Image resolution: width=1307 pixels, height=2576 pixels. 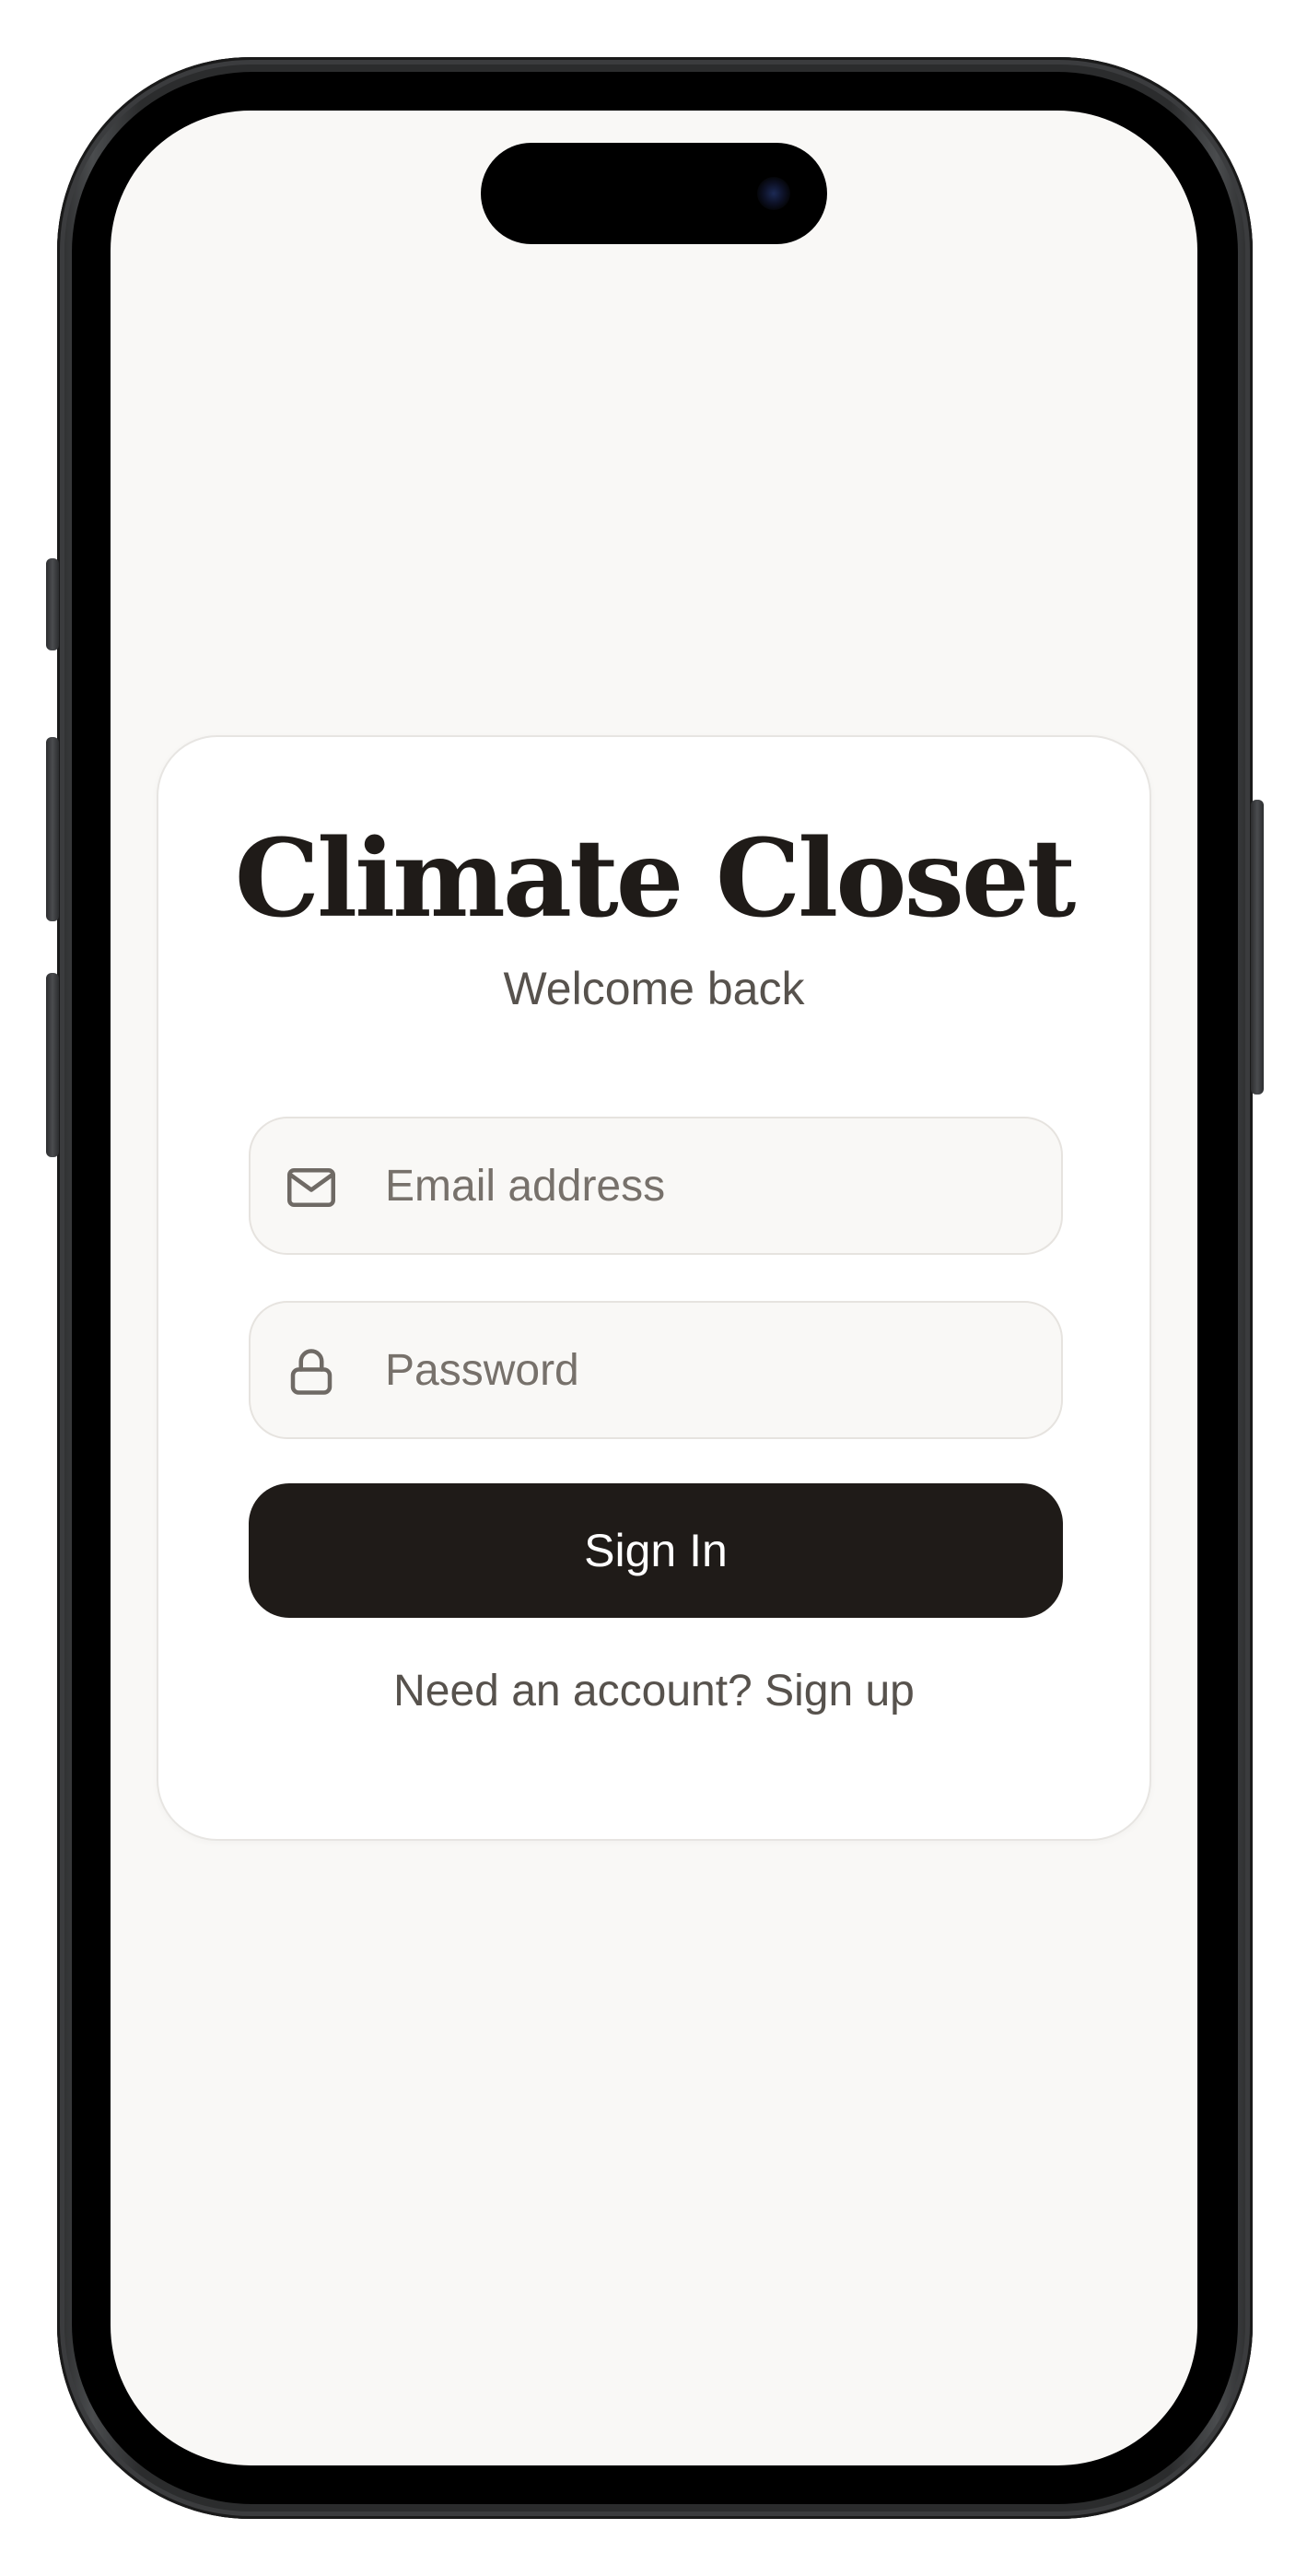 What do you see at coordinates (656, 1550) in the screenshot?
I see `sign-in-button: Sign In` at bounding box center [656, 1550].